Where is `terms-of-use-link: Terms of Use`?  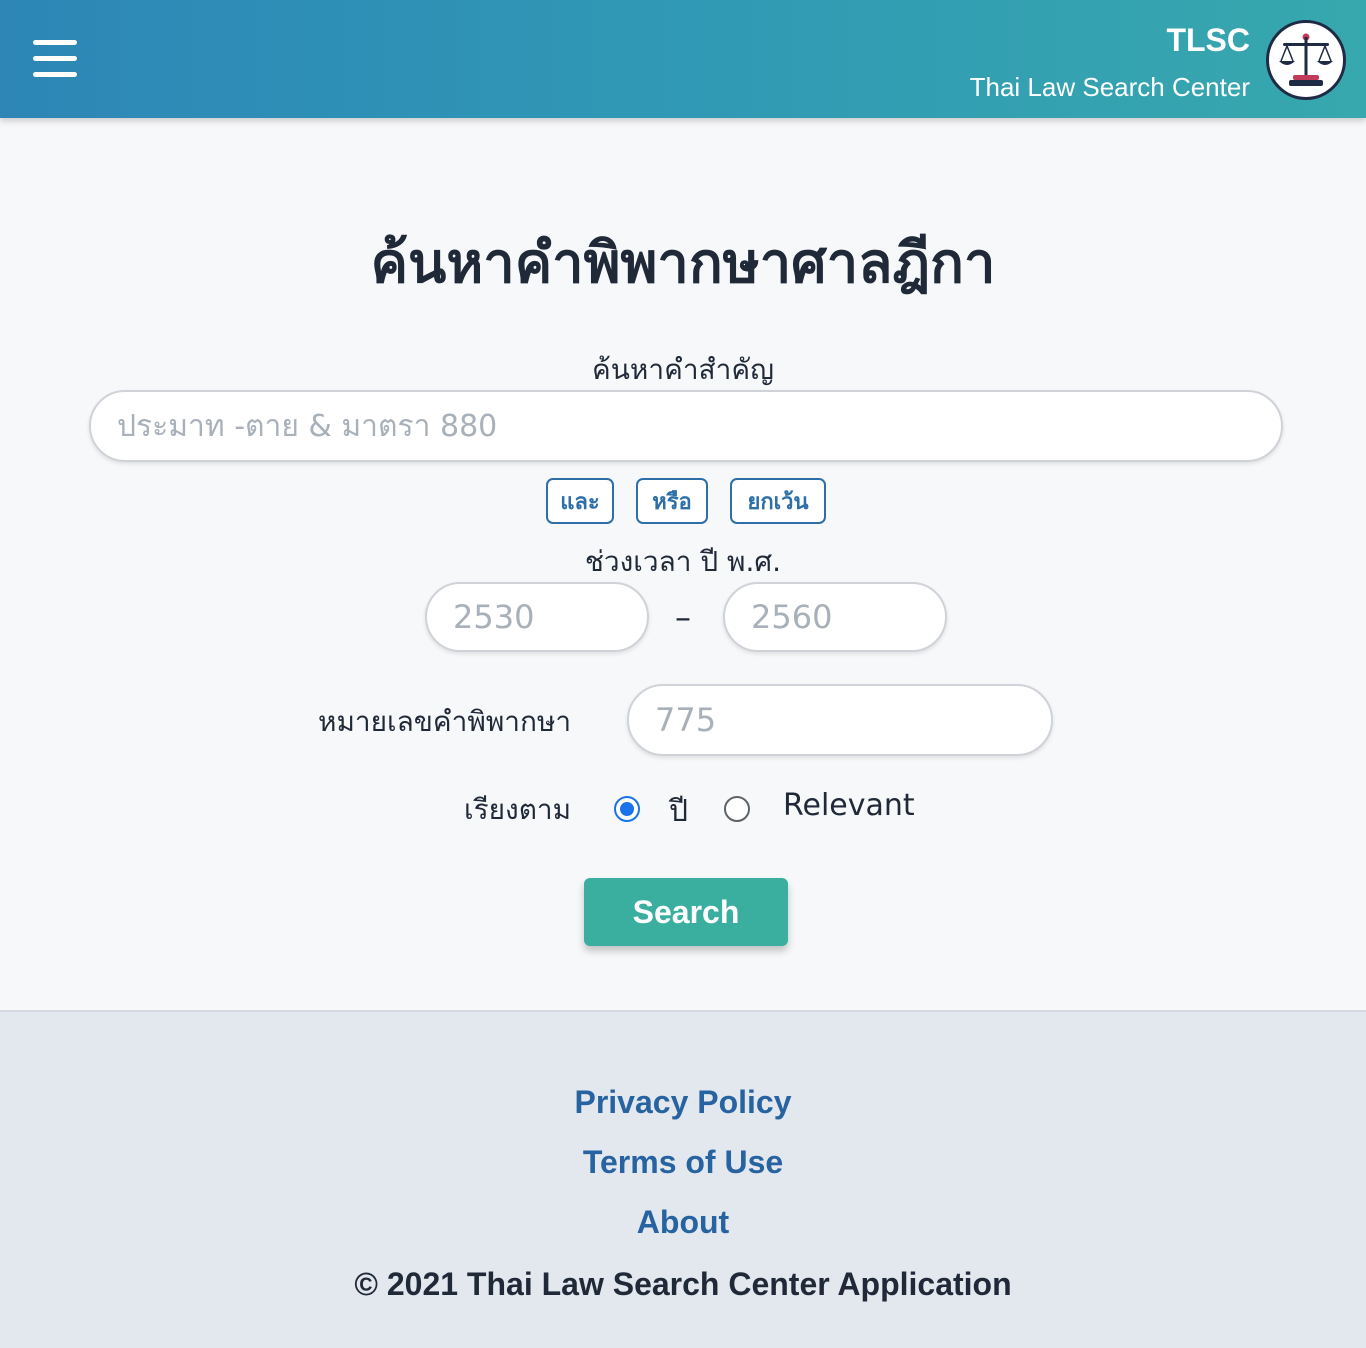 terms-of-use-link: Terms of Use is located at coordinates (683, 1162).